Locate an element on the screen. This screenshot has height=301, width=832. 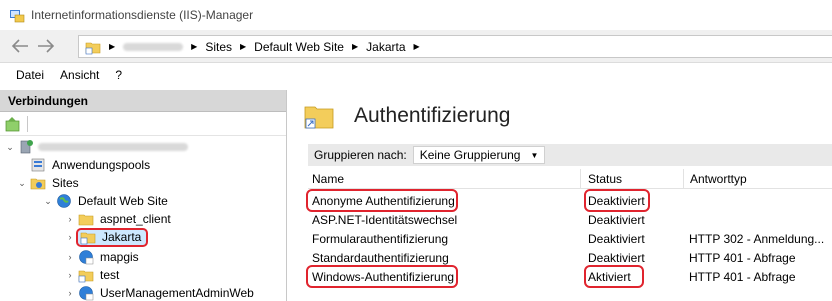
back-button is located at coordinates (20, 46).